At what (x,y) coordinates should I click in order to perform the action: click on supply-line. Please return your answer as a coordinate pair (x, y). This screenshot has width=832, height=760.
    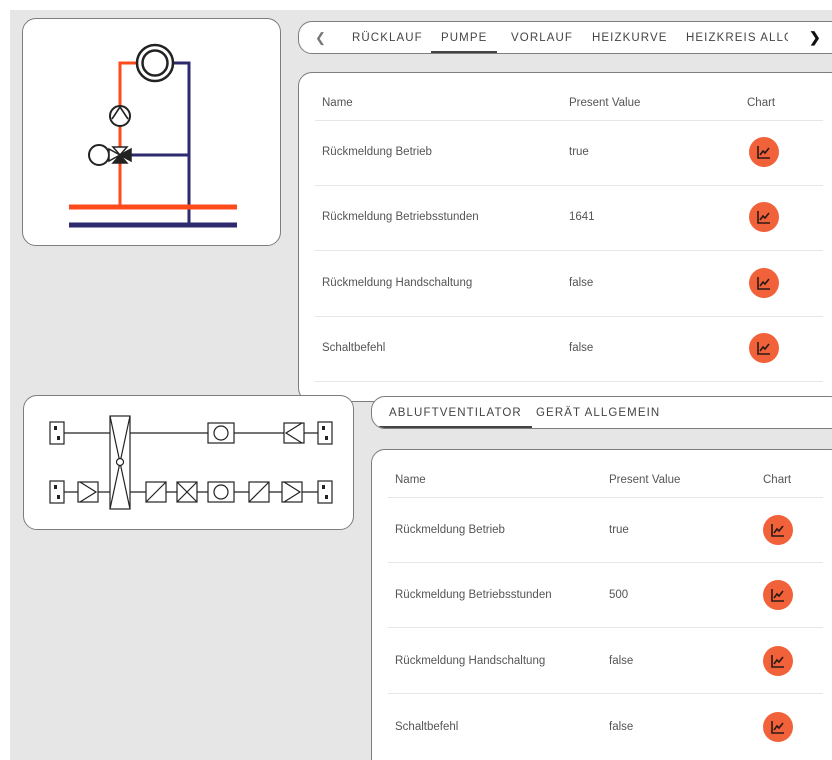
    Looking at the image, I should click on (128, 134).